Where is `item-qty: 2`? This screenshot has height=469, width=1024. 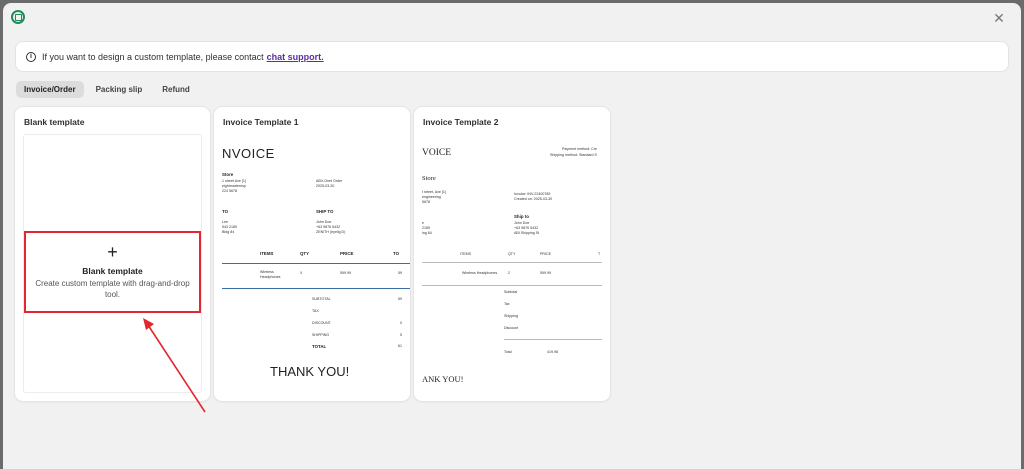 item-qty: 2 is located at coordinates (509, 273).